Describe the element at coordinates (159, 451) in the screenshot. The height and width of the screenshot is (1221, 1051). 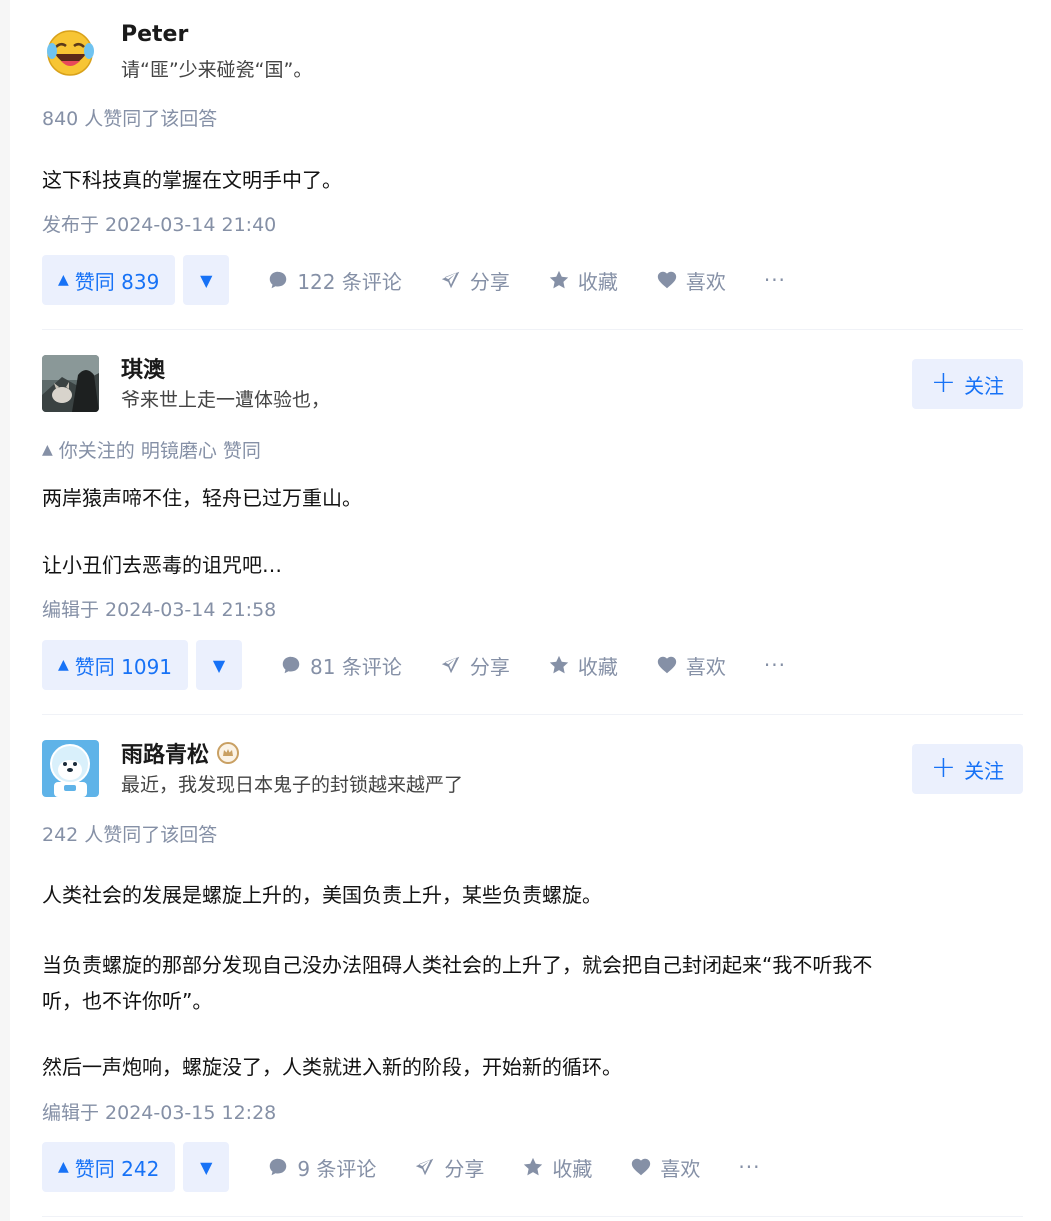
I see `vote-summary: 你关注的 明镜磨心 赞同` at that location.